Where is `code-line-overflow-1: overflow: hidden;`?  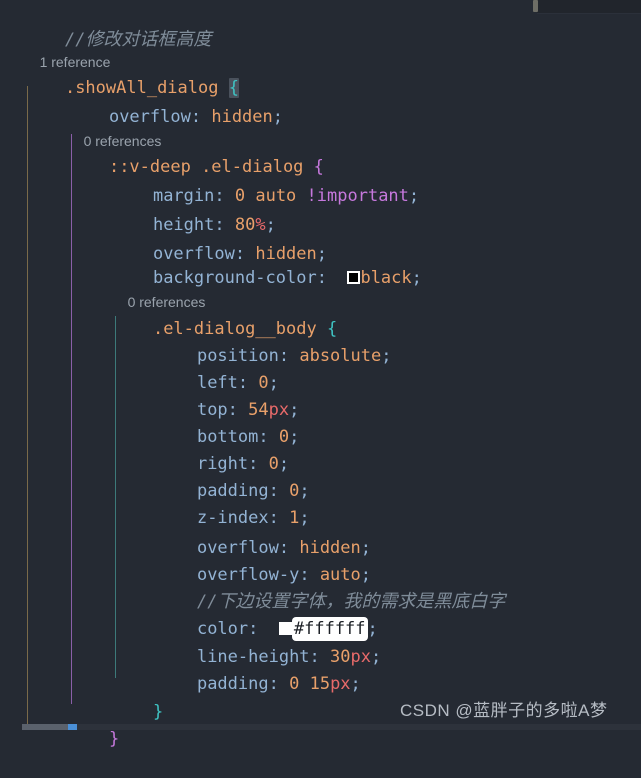 code-line-overflow-1: overflow: hidden; is located at coordinates (320, 102).